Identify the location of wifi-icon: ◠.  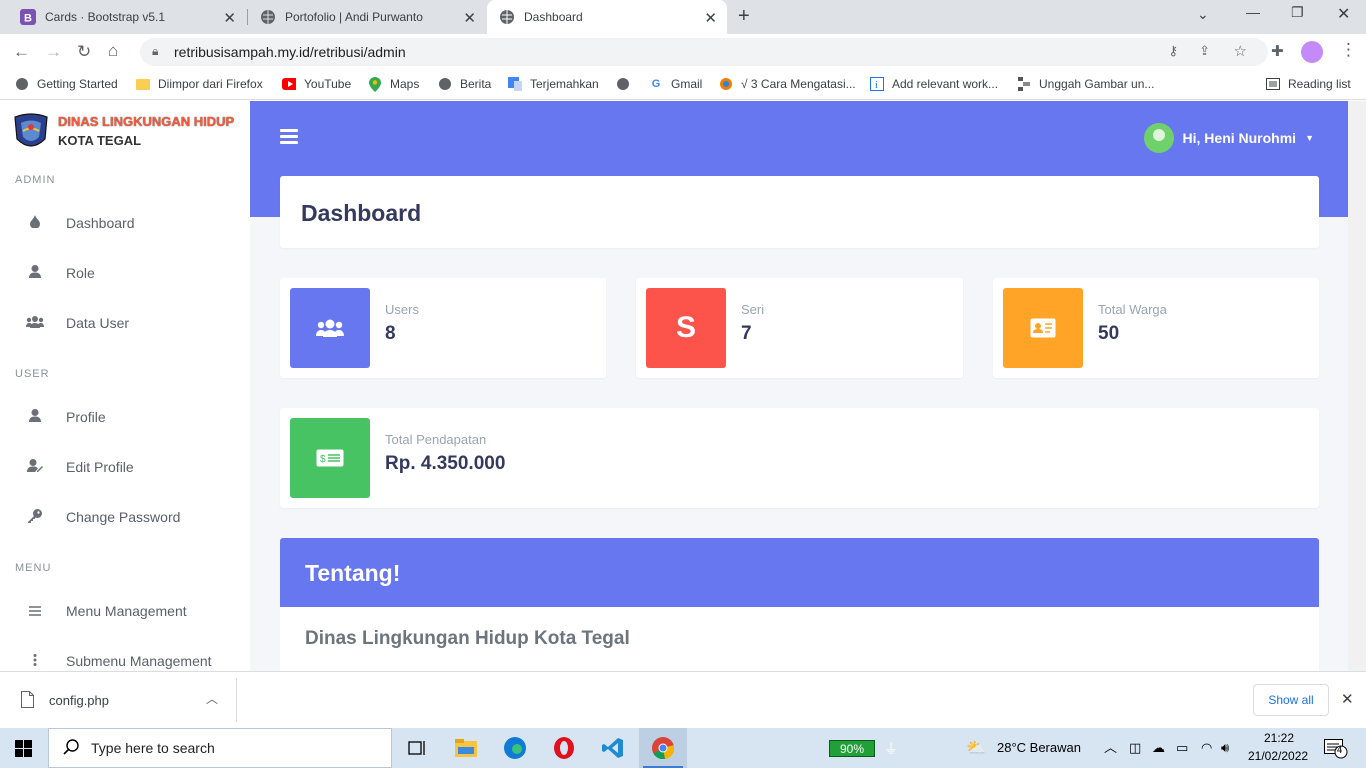
(1206, 748).